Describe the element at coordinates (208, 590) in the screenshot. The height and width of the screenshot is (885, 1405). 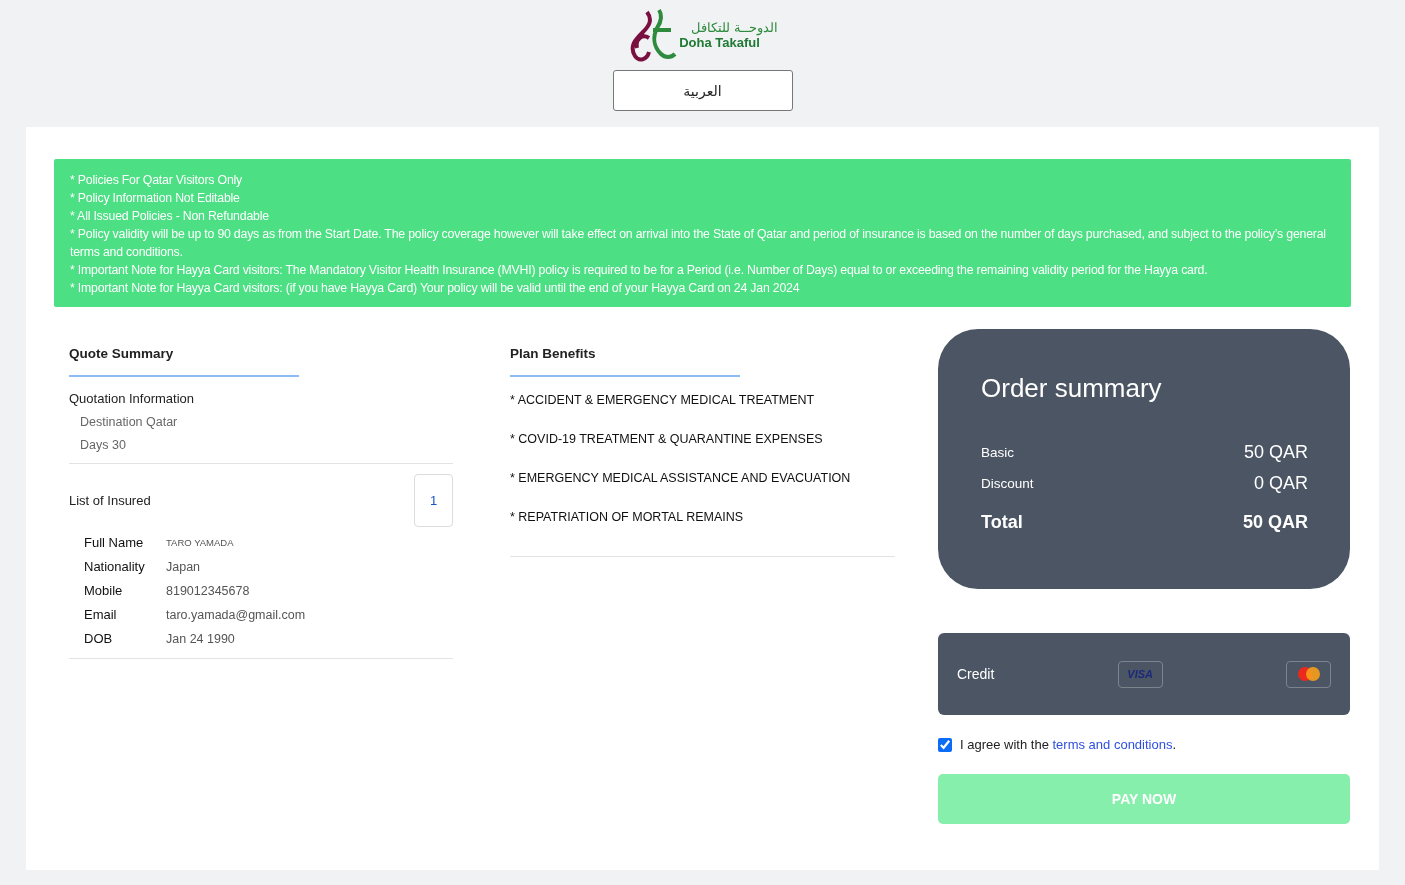
I see `field-value: 819012345678` at that location.